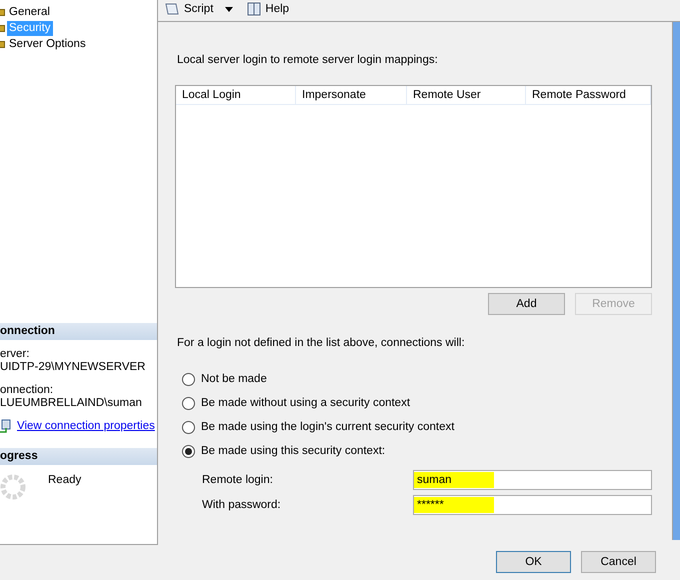 This screenshot has width=680, height=580. Describe the element at coordinates (417, 427) in the screenshot. I see `radio-option: Be made using the login's current security context` at that location.